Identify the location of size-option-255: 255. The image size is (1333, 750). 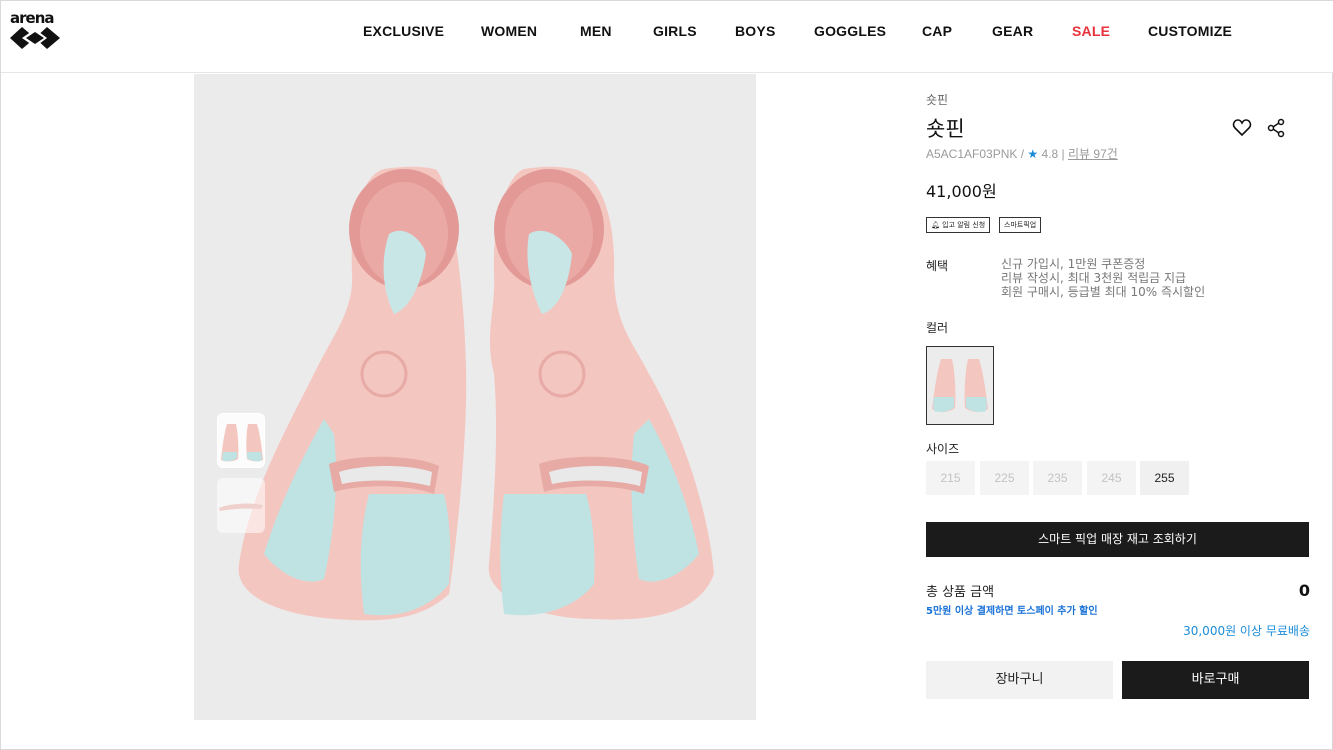
(1164, 478).